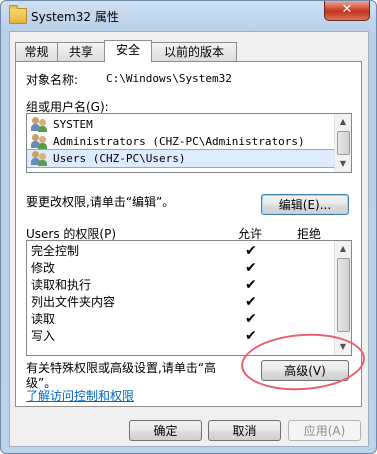  I want to click on permission-name: 读取, so click(43, 319).